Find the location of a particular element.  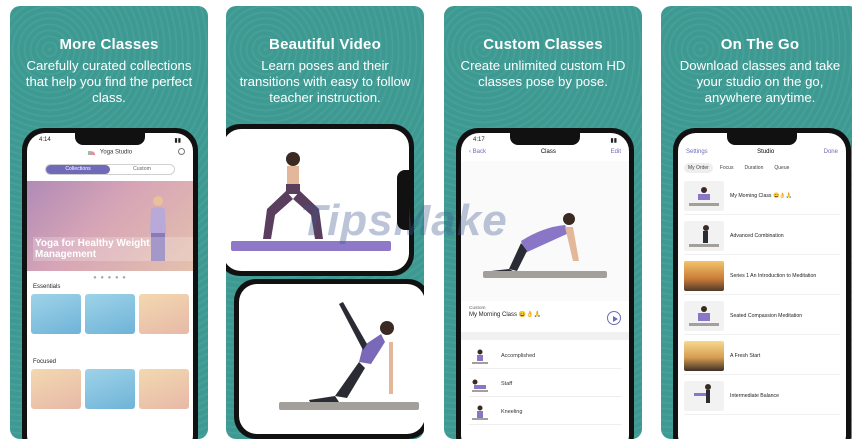

segmented-control: Collections Custom is located at coordinates (110, 169).